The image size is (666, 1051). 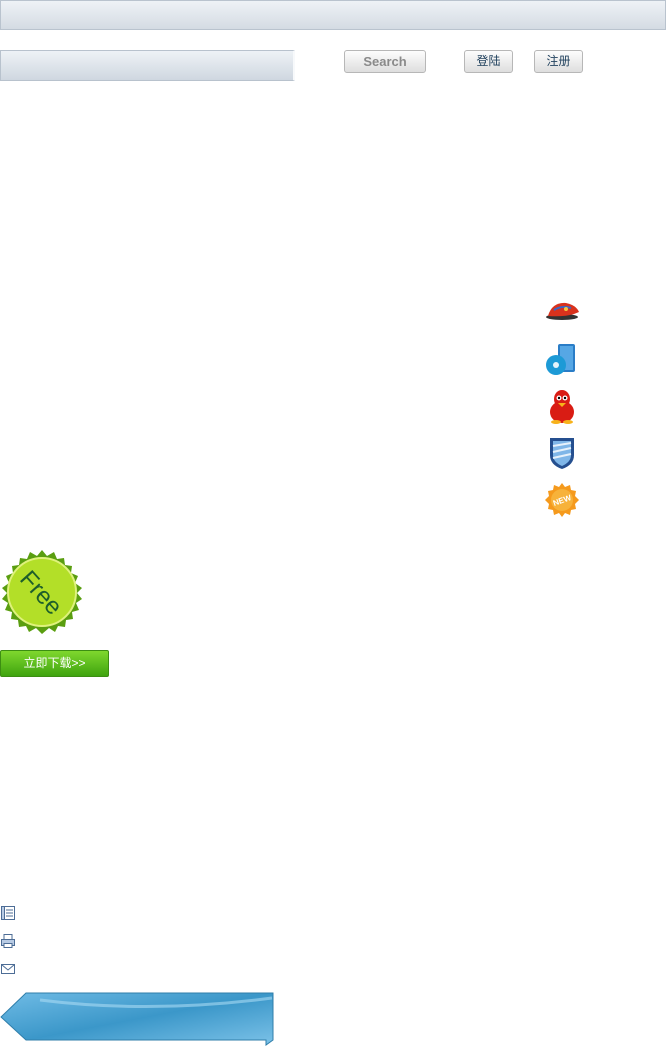 I want to click on top-bar, so click(x=333, y=15).